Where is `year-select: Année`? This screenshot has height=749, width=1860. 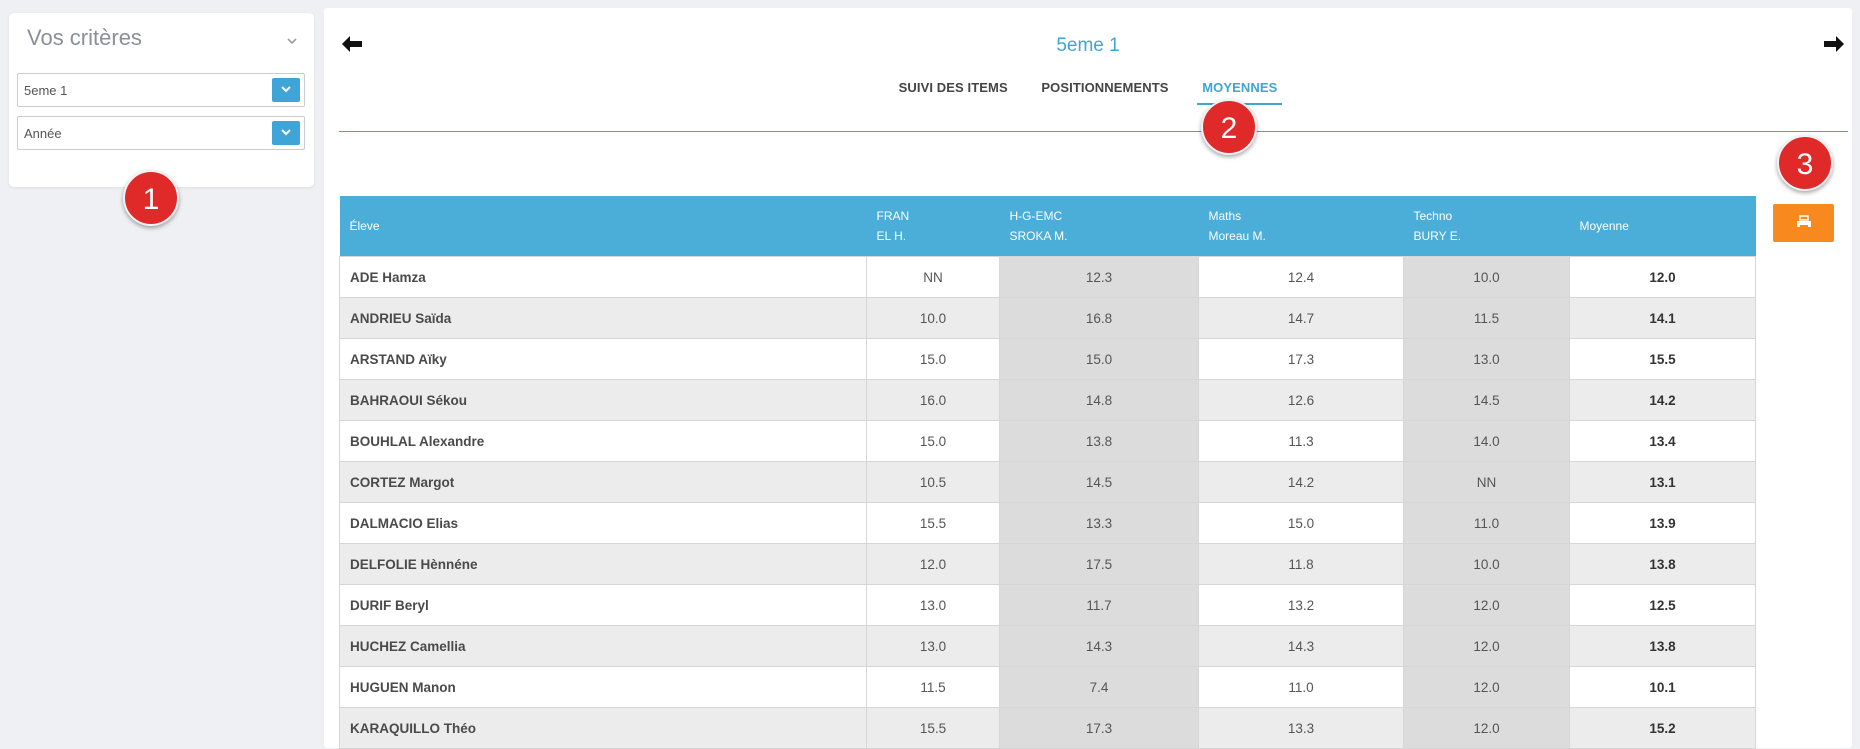
year-select: Année is located at coordinates (161, 133).